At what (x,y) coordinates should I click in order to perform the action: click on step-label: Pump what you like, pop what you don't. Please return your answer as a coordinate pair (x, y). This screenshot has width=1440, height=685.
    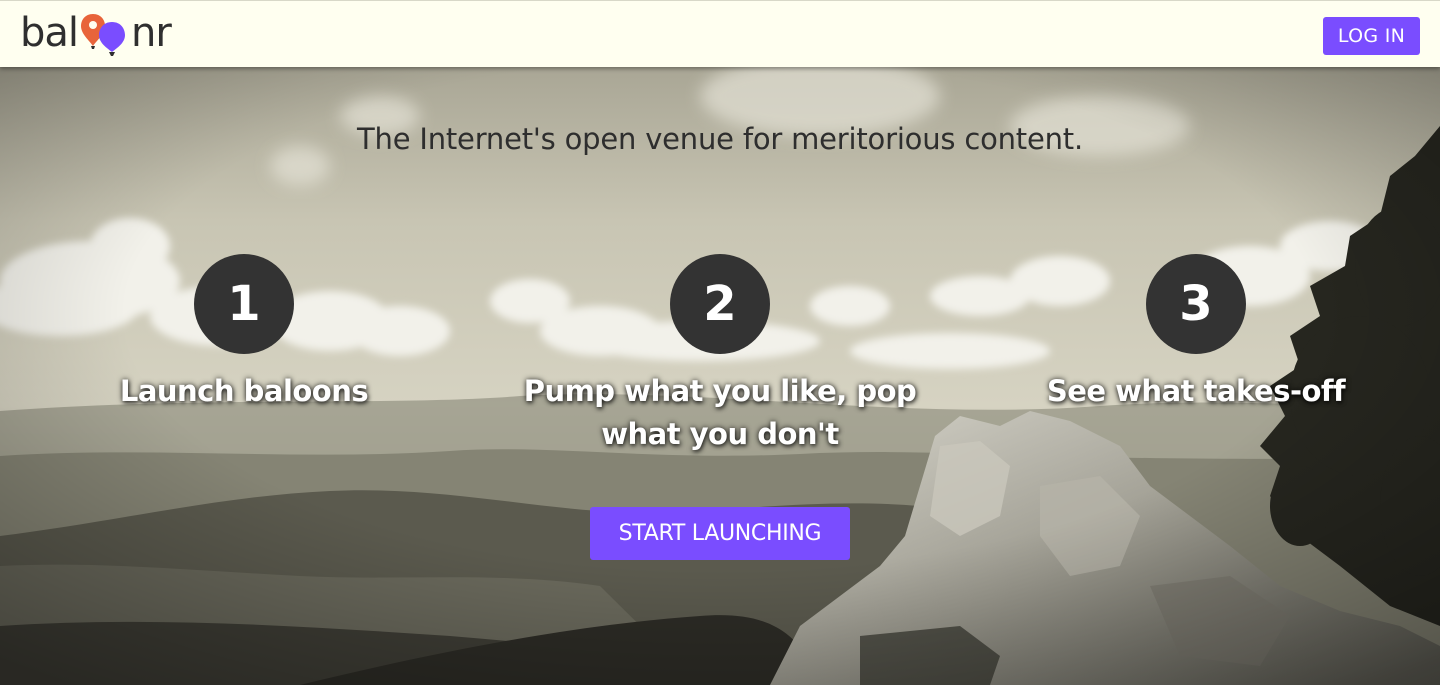
    Looking at the image, I should click on (720, 412).